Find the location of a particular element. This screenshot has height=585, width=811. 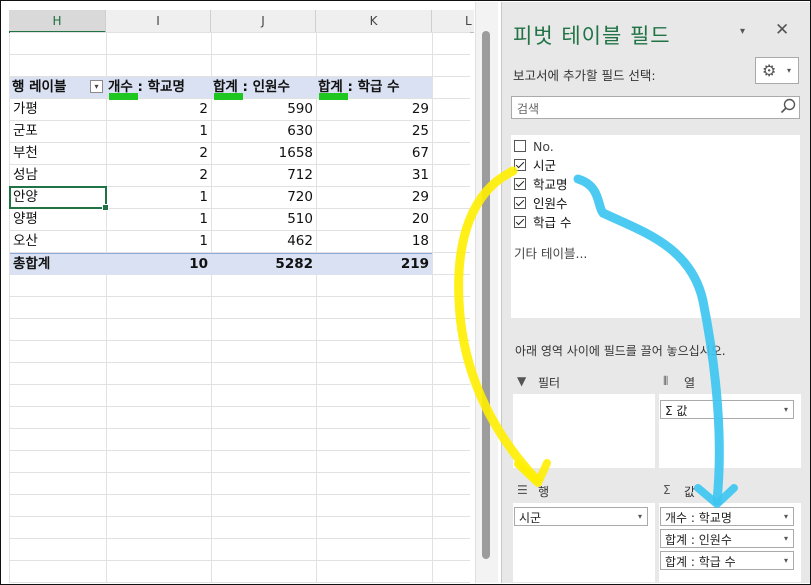

values-item-sum-classes: 합계 : 학급 수 ▾ is located at coordinates (727, 560).